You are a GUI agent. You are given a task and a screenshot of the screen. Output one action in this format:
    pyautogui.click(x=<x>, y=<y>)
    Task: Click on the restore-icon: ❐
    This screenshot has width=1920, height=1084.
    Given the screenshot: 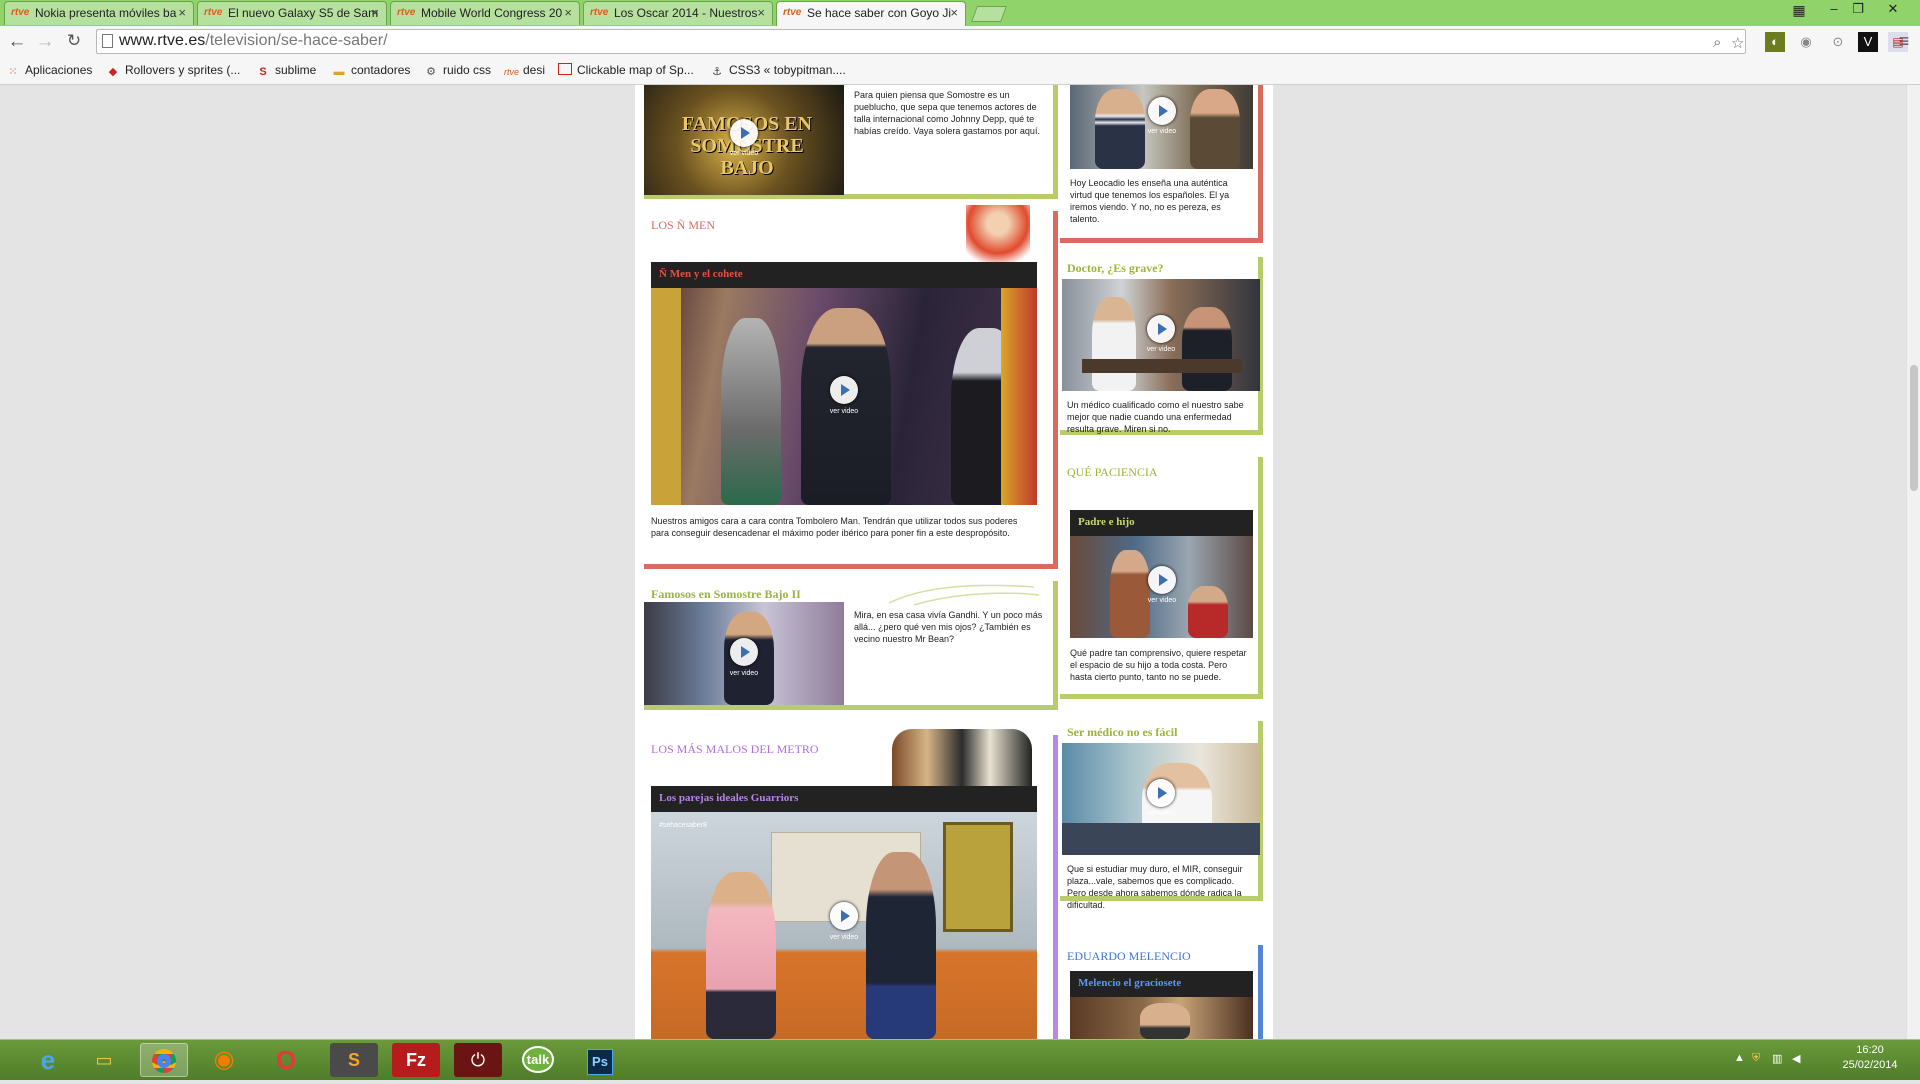 What is the action you would take?
    pyautogui.click(x=1858, y=9)
    